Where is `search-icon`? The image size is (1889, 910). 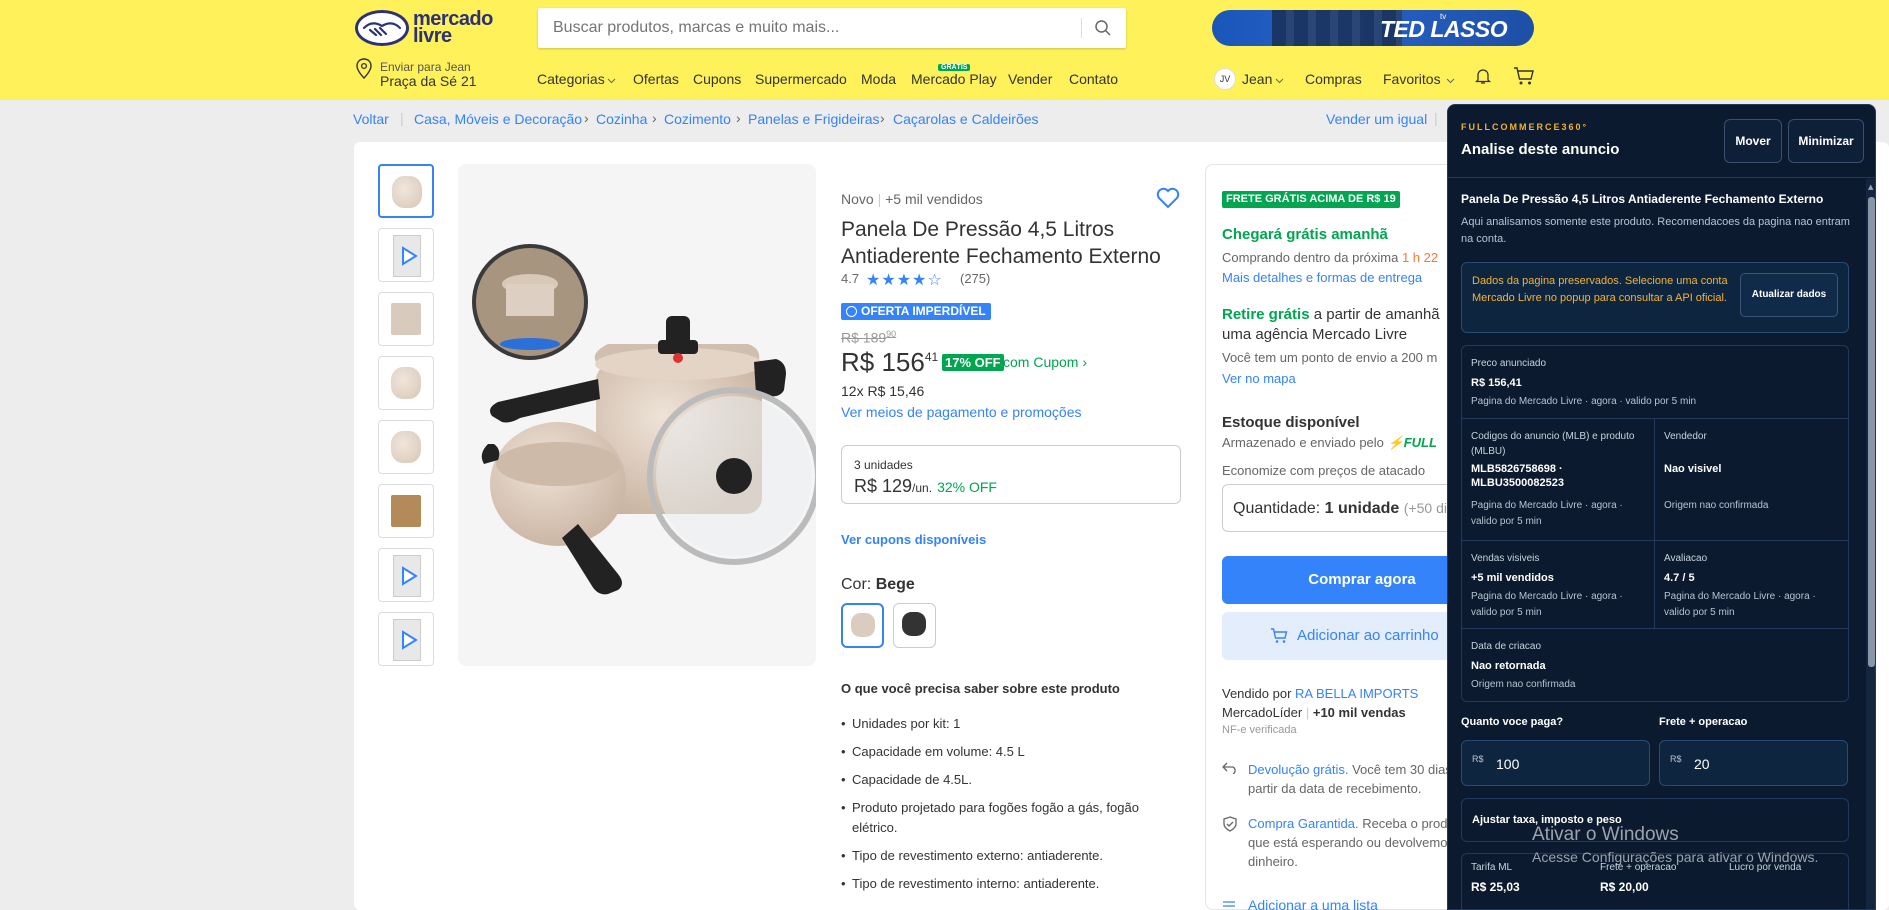
search-icon is located at coordinates (1103, 28).